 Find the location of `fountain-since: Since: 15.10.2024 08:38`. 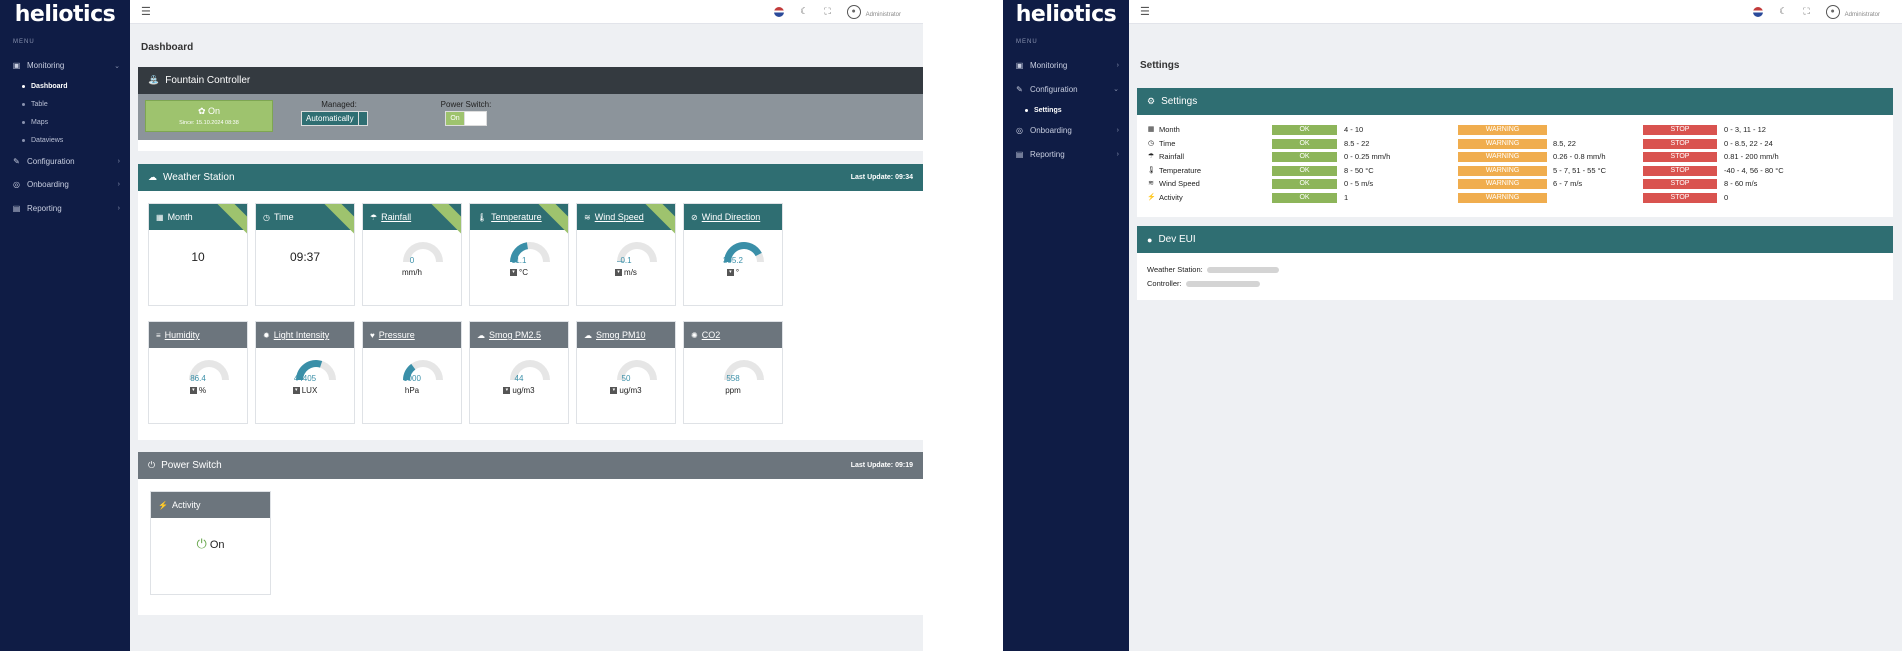

fountain-since: Since: 15.10.2024 08:38 is located at coordinates (209, 123).